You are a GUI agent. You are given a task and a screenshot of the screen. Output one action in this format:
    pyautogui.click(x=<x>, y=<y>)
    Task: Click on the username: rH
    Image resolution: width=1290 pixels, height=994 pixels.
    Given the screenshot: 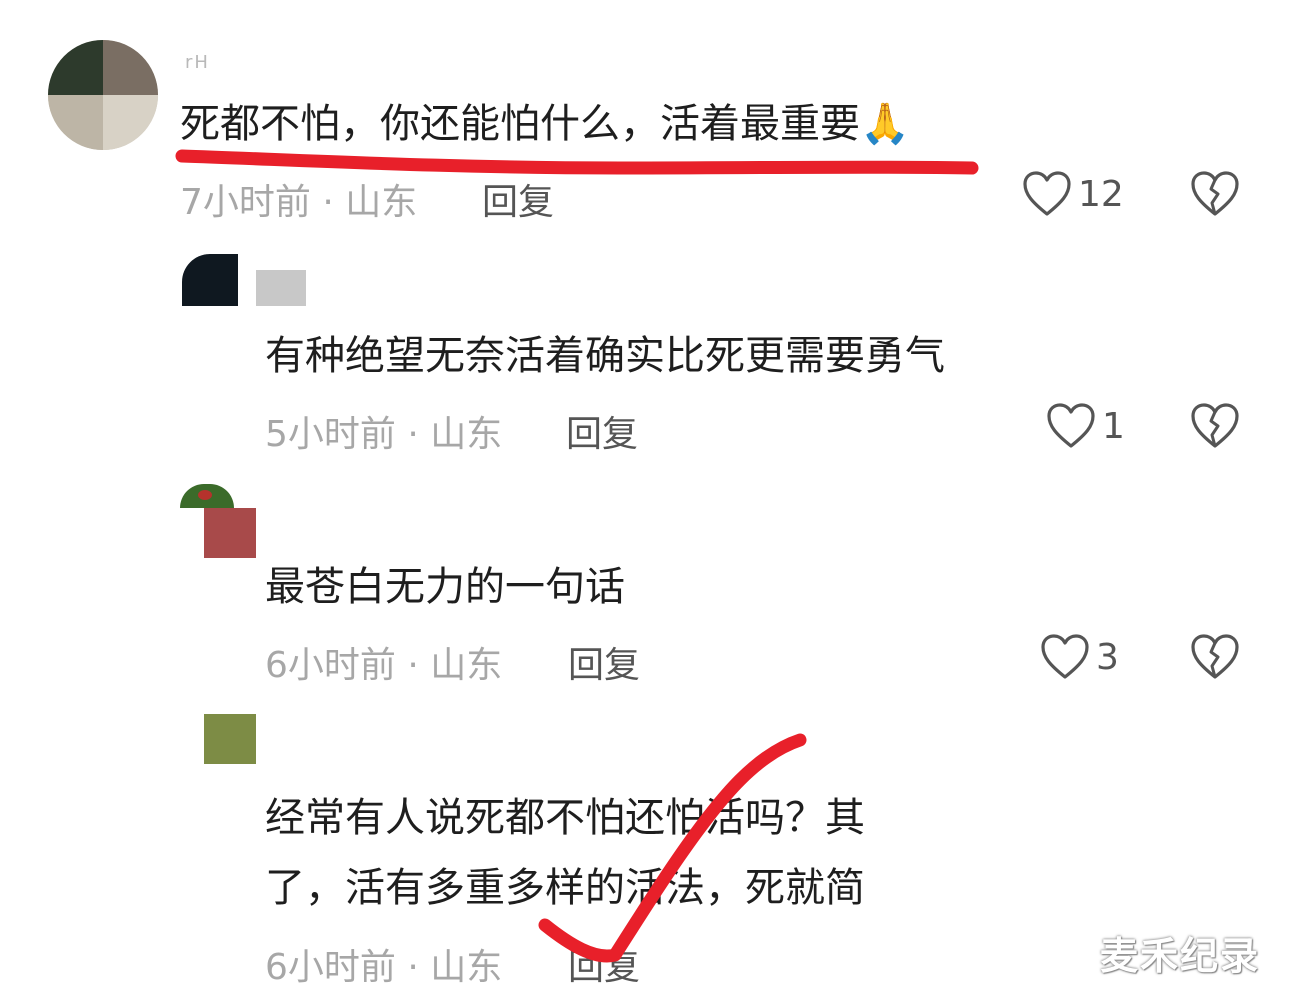 What is the action you would take?
    pyautogui.click(x=197, y=62)
    